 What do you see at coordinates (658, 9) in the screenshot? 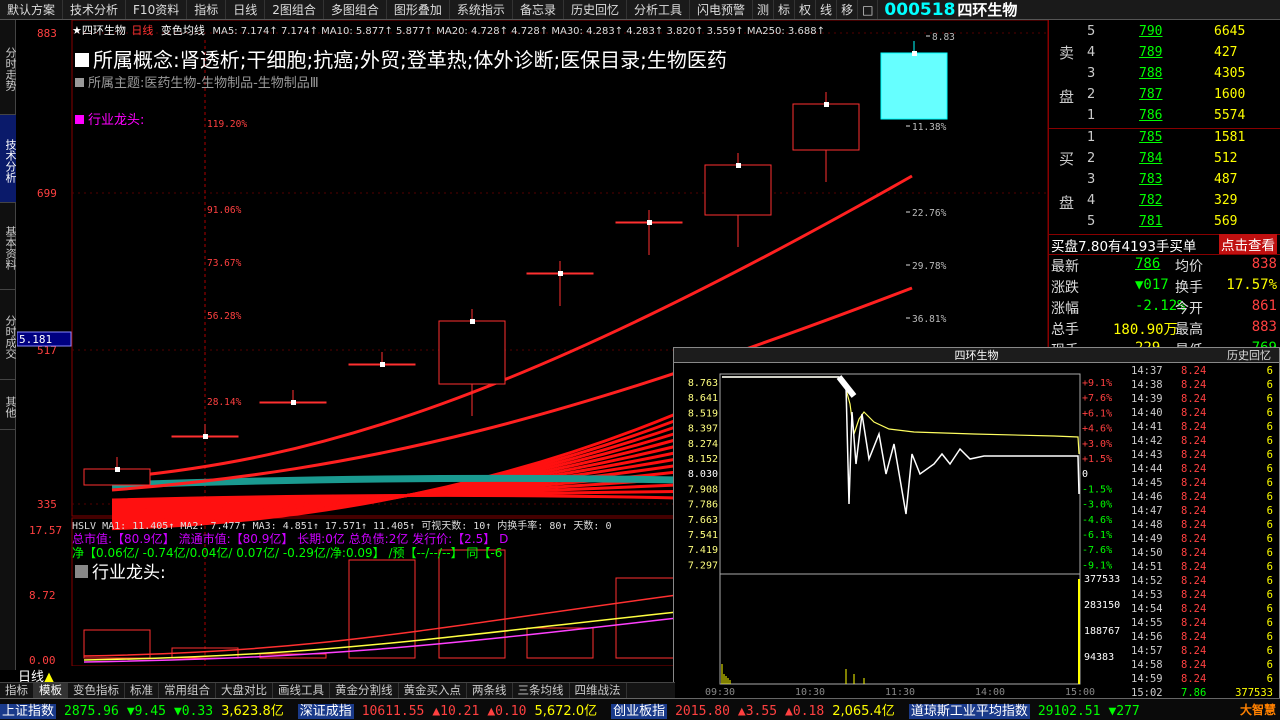
I see `menu-analysis-tools: 分析工具` at bounding box center [658, 9].